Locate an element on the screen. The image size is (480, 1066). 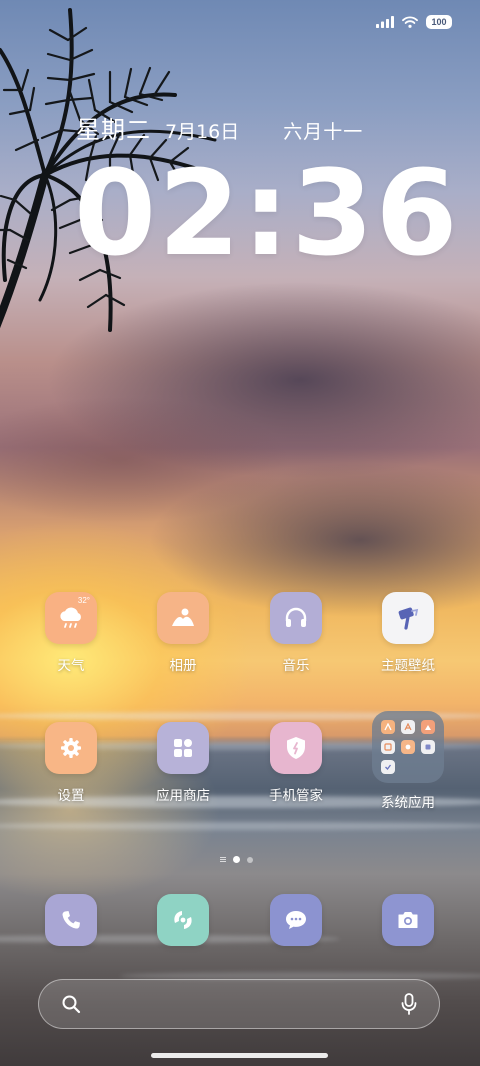
contacts-icon is located at coordinates (183, 920).